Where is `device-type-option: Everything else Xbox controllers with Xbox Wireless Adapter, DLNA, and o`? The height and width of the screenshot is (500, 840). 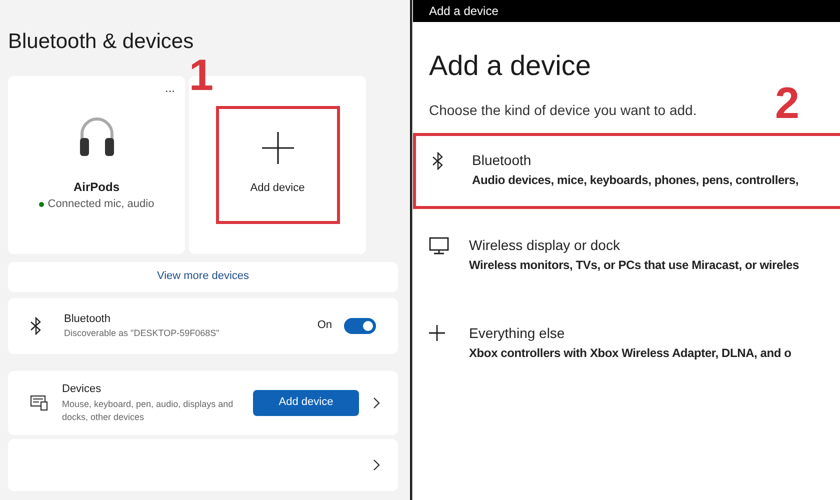 device-type-option: Everything else Xbox controllers with Xbox Wireless Adapter, DLNA, and o is located at coordinates (626, 347).